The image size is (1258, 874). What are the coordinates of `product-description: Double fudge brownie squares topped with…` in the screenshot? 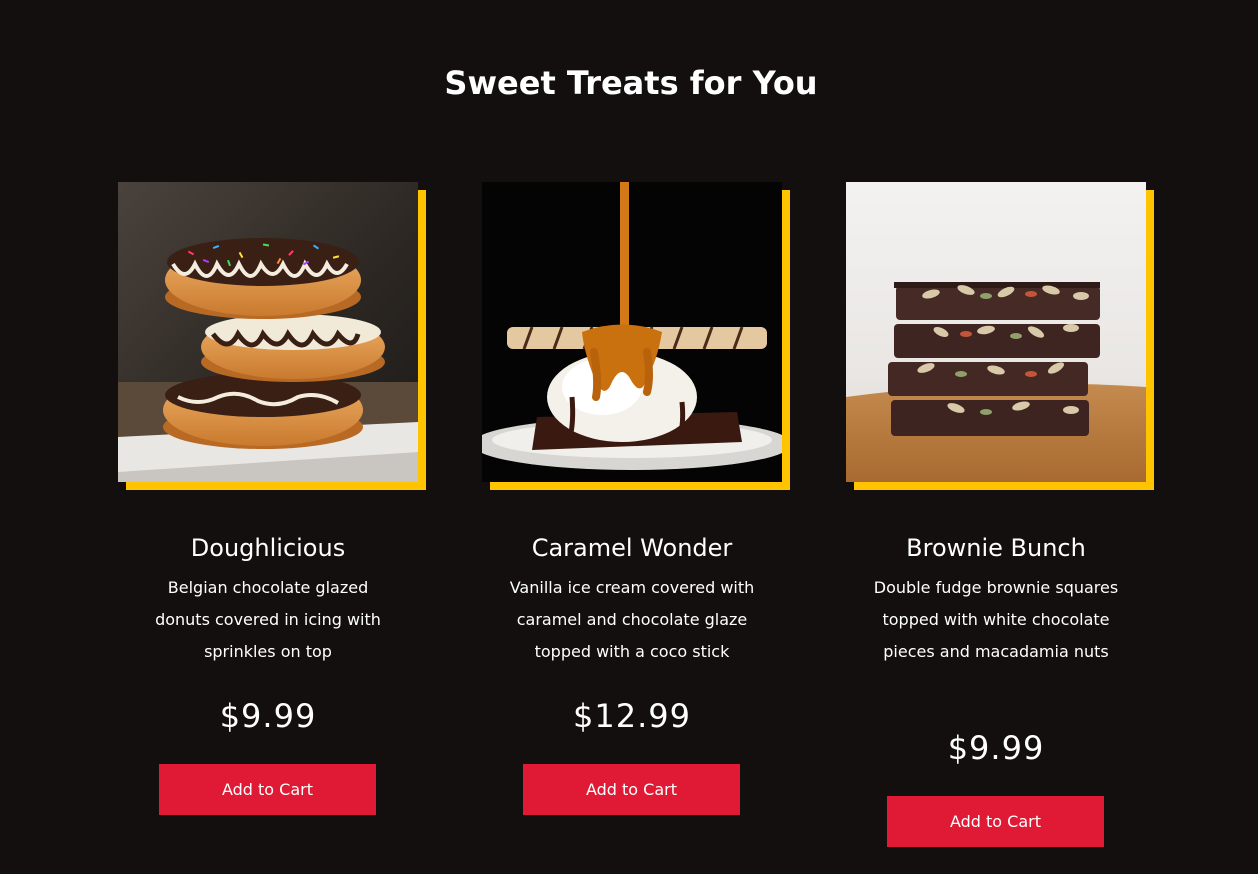 It's located at (996, 619).